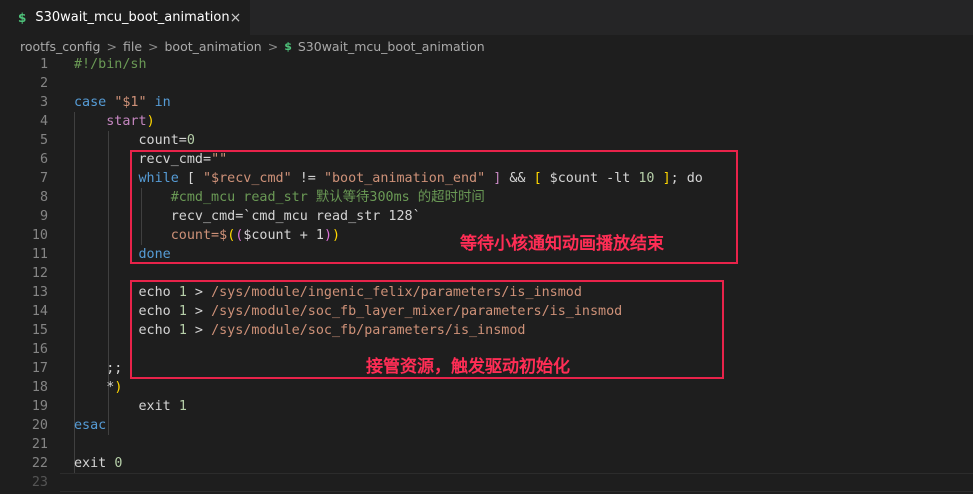 This screenshot has width=973, height=494. Describe the element at coordinates (162, 102) in the screenshot. I see `code-token: in` at that location.